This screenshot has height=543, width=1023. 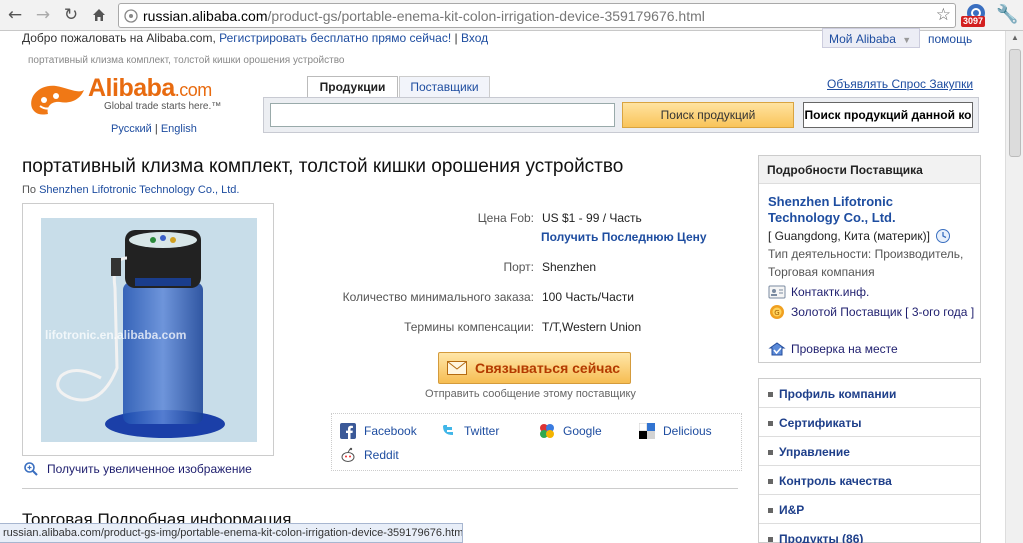 I want to click on gold-supplier-label: Золотой Поставщик [ 3-ого года ], so click(x=883, y=312).